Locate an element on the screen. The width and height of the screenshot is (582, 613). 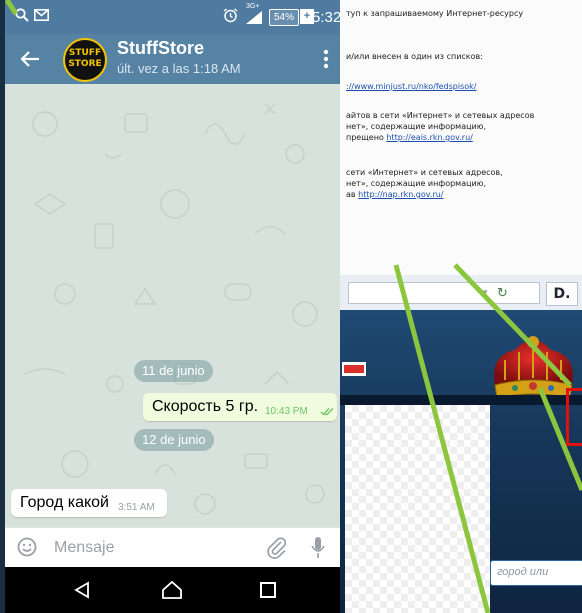
search-icon is located at coordinates (22, 15).